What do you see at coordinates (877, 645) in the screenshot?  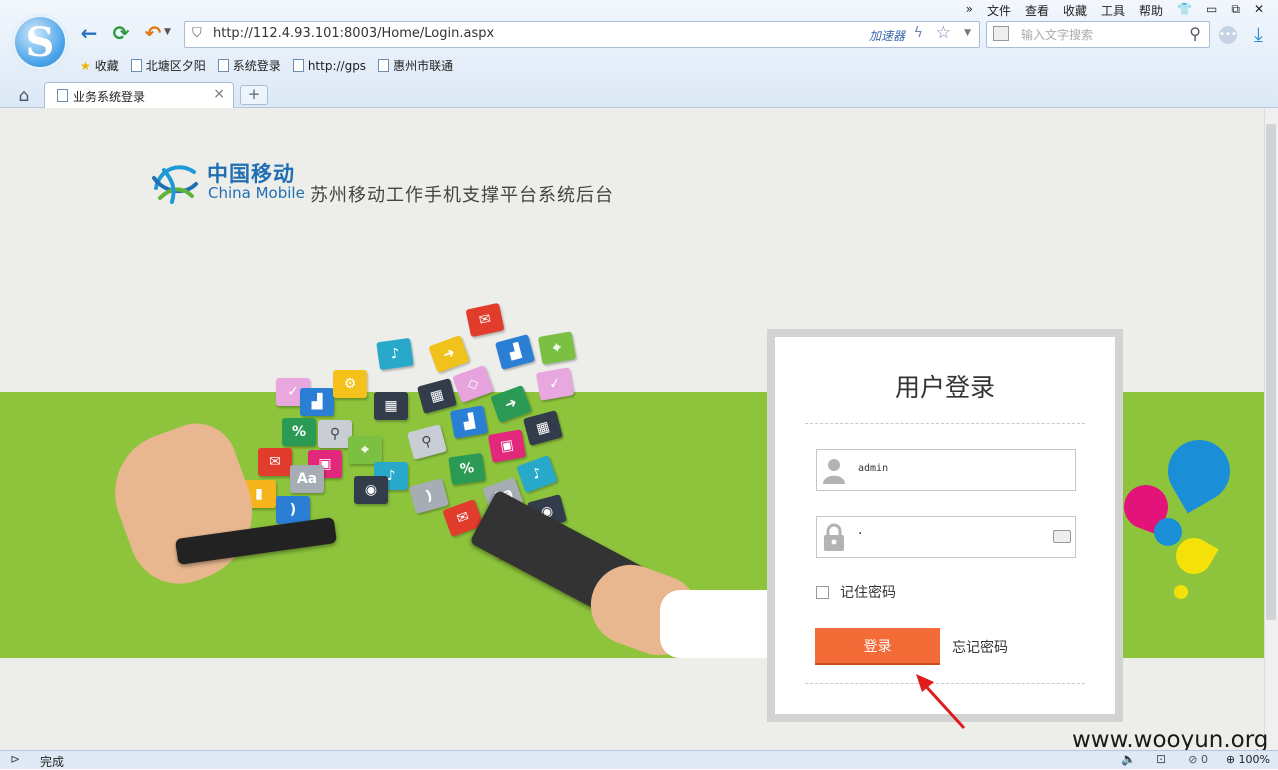 I see `login-button: 登录` at bounding box center [877, 645].